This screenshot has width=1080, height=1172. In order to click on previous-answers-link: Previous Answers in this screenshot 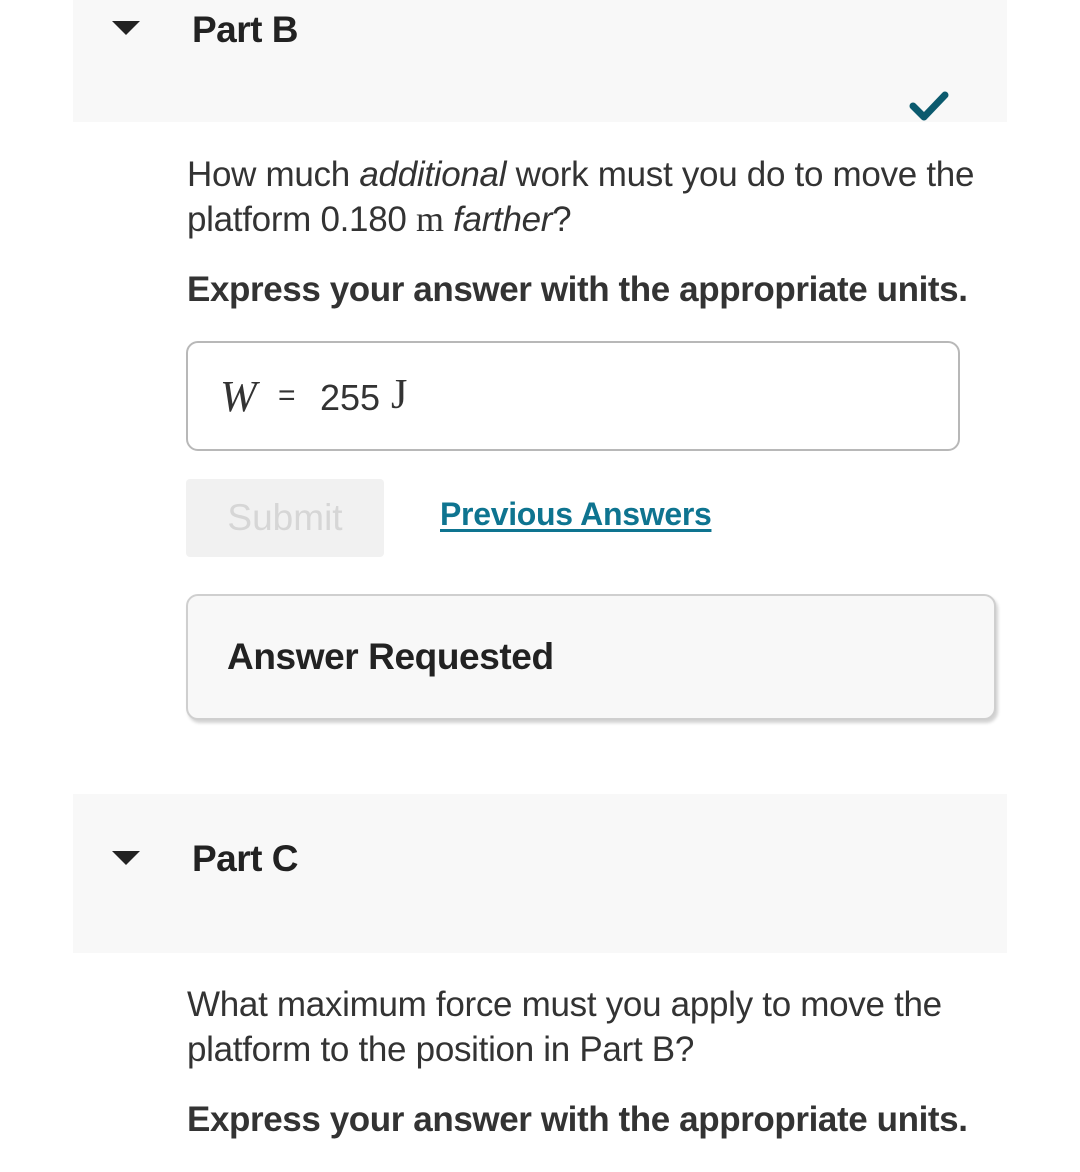, I will do `click(576, 514)`.